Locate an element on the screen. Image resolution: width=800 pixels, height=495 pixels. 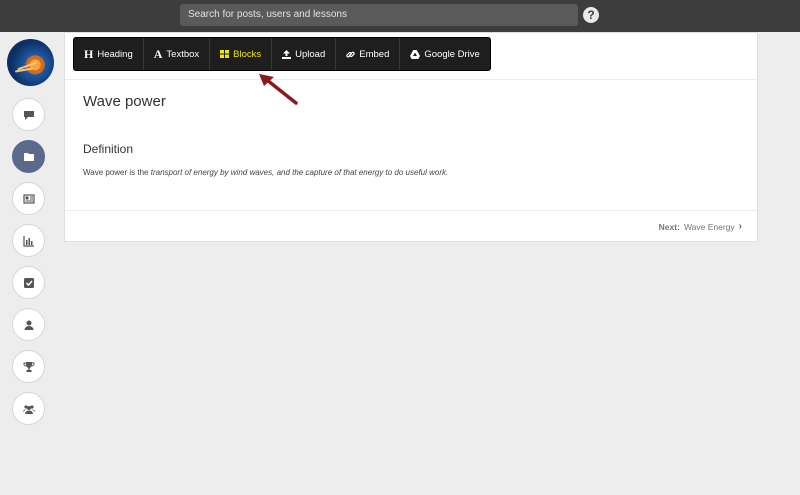
embed-label: Embed is located at coordinates (374, 54).